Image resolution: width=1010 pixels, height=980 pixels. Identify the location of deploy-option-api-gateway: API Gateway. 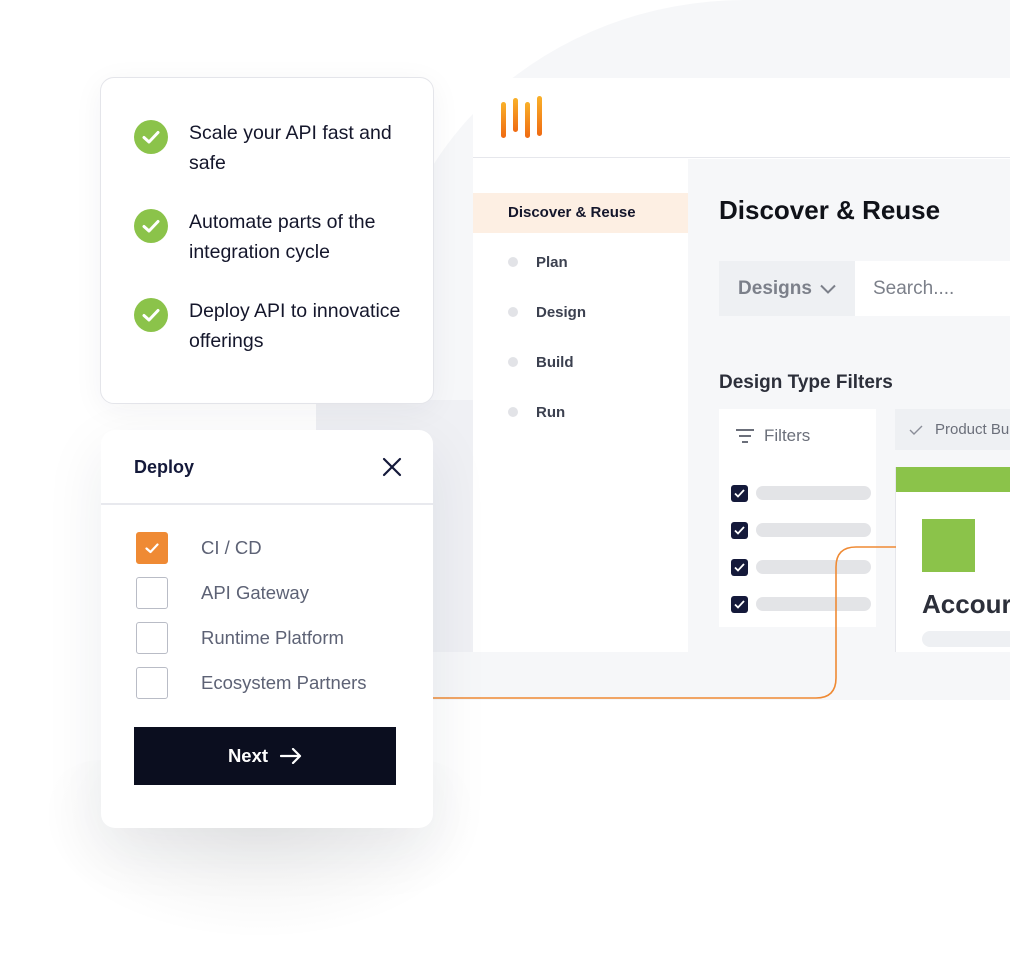
(222, 593).